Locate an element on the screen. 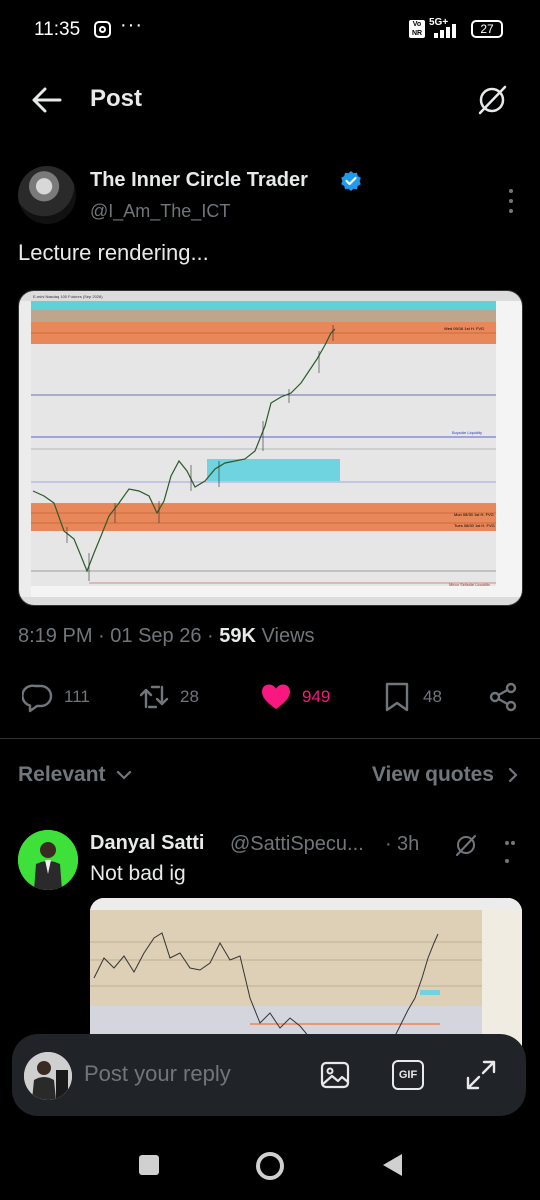 Image resolution: width=540 pixels, height=1200 pixels. back-arrow-icon is located at coordinates (47, 100).